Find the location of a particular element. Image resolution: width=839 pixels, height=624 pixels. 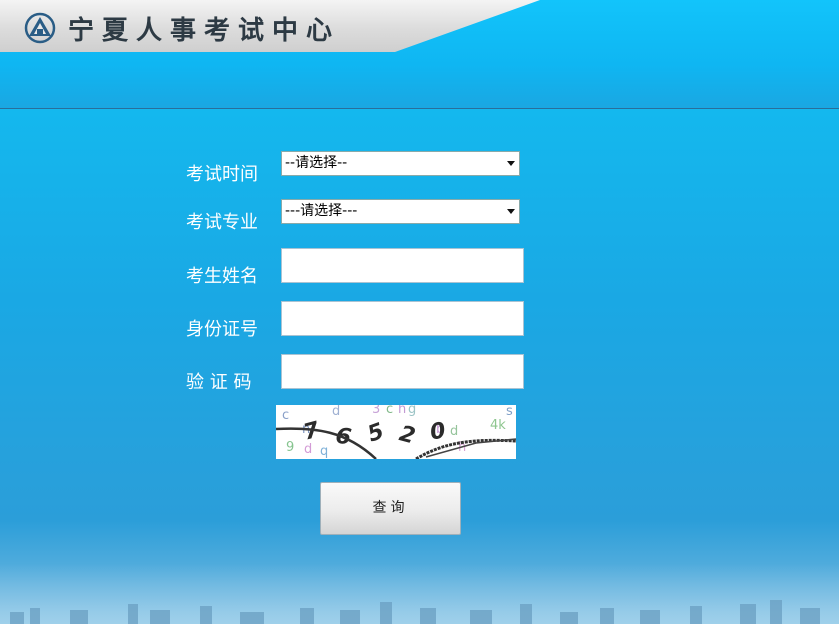

id-number-label: 身份证号 is located at coordinates (222, 329).